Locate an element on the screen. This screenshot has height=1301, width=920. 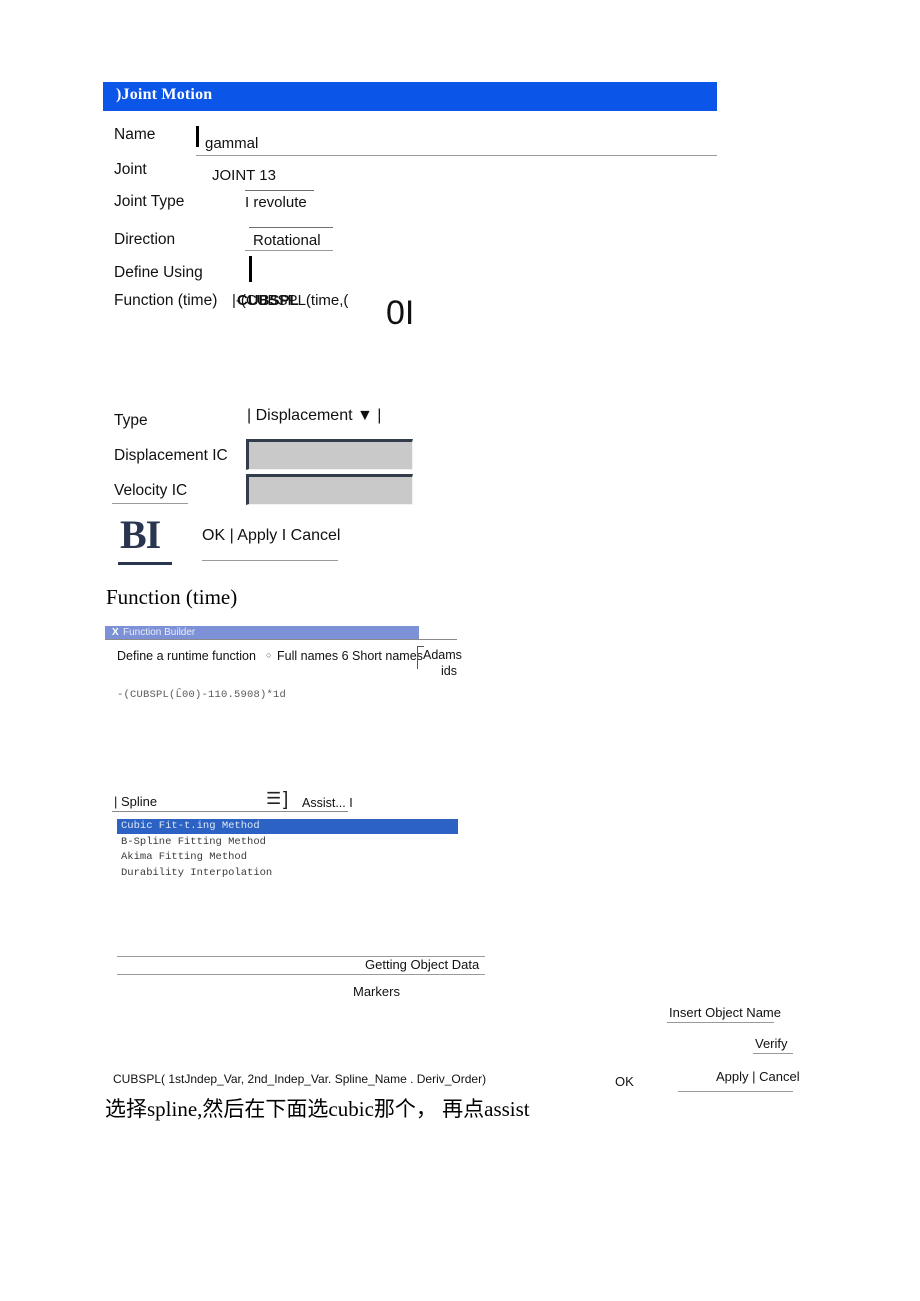
direction-underline is located at coordinates (289, 250).